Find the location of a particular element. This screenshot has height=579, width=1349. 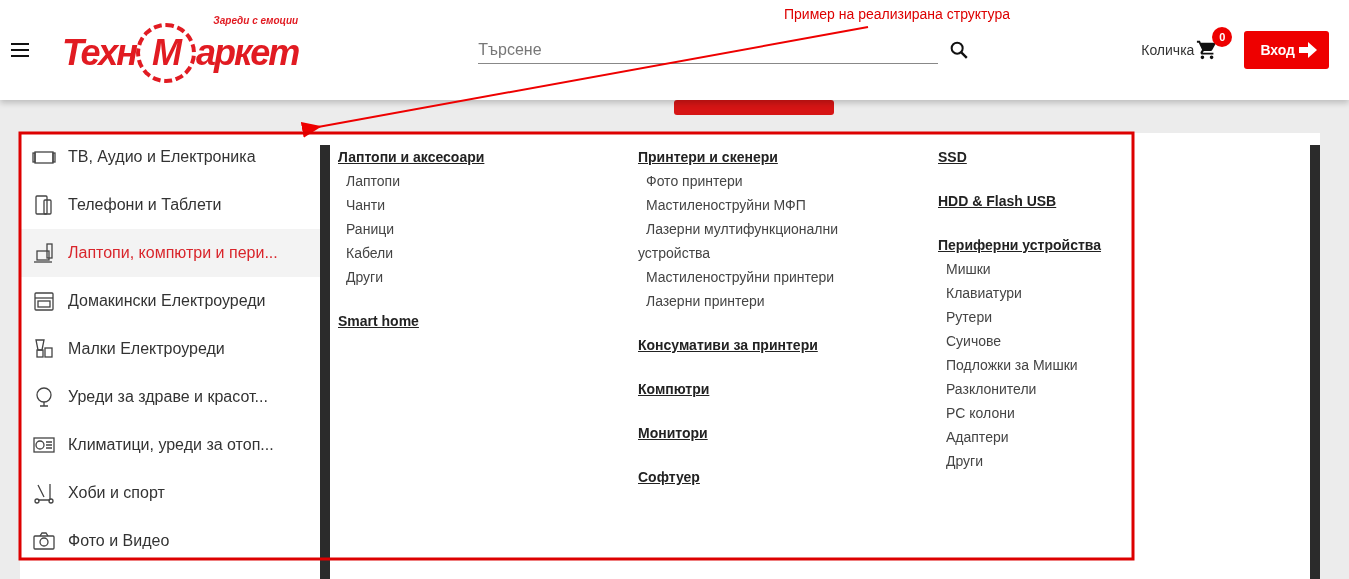

category-label: ТВ, Аудио и Електроника is located at coordinates (162, 157).